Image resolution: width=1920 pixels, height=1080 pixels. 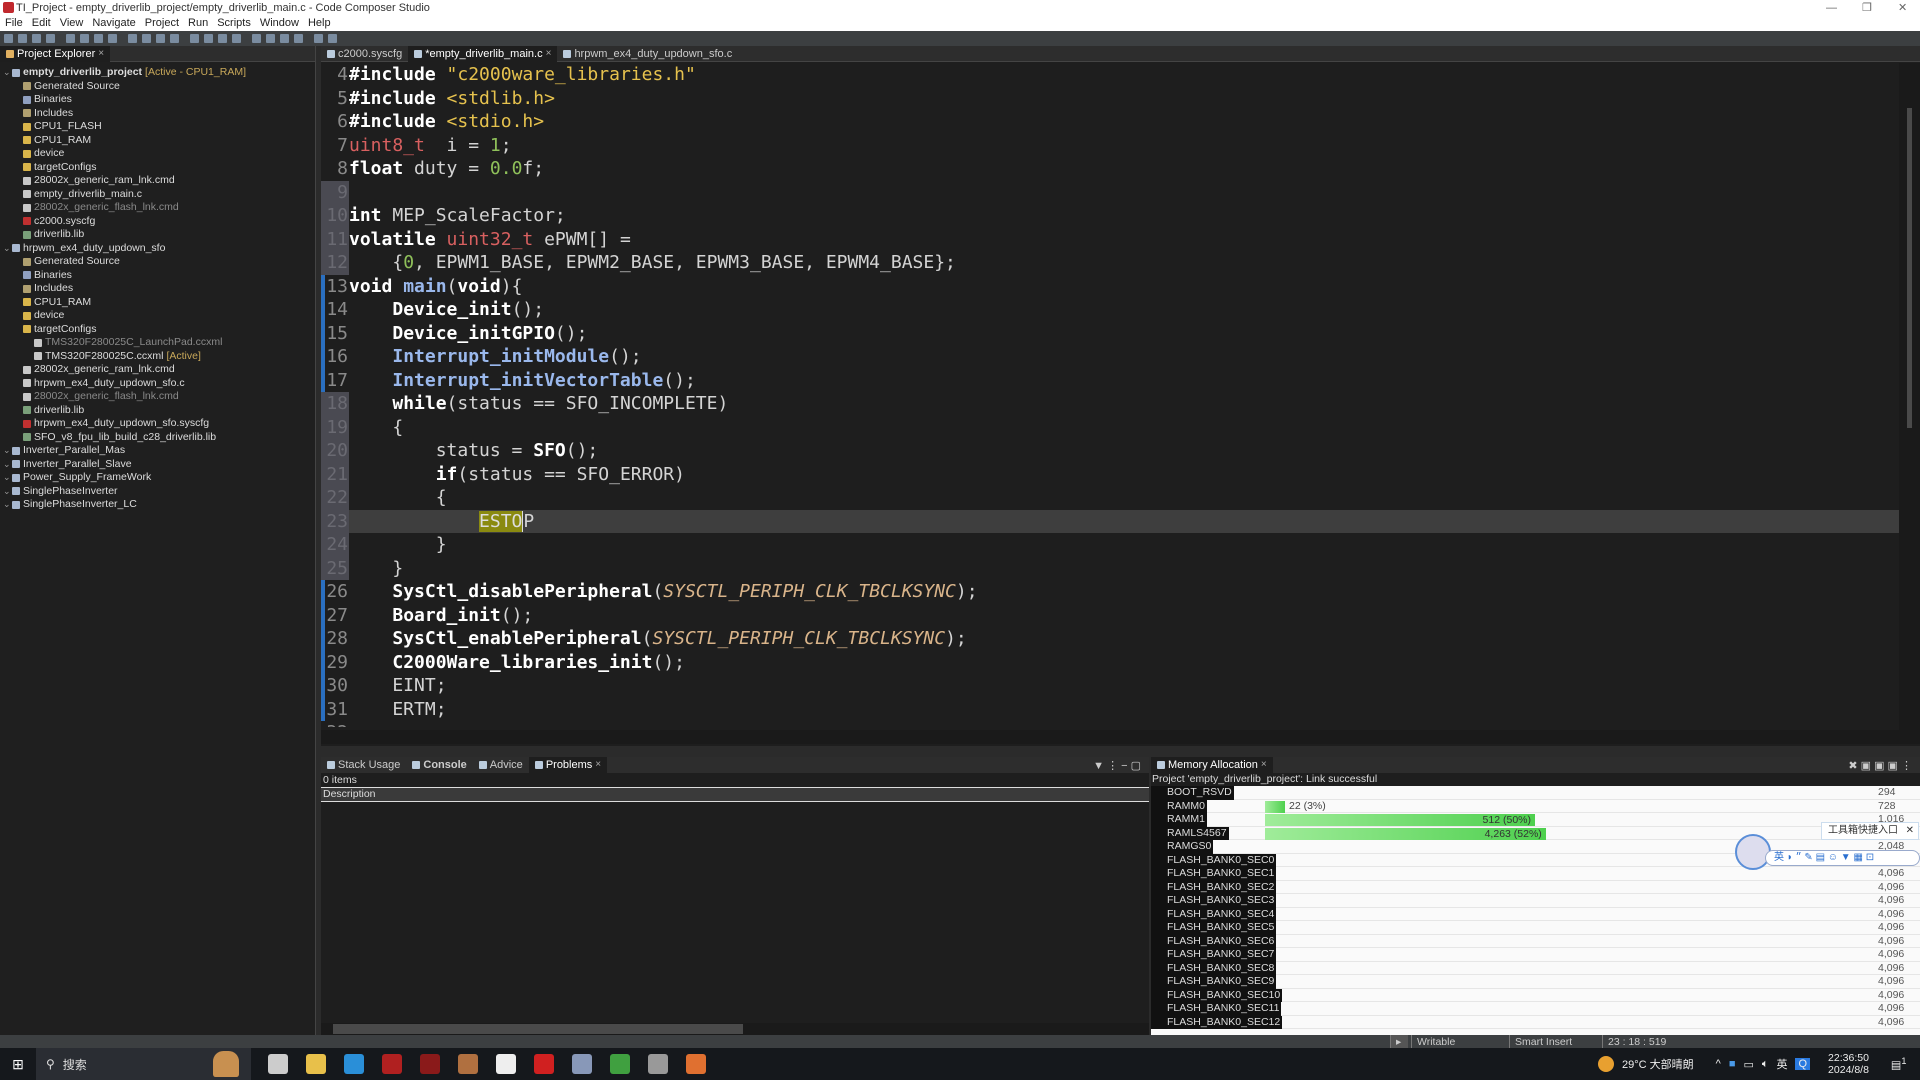 What do you see at coordinates (1110, 427) in the screenshot?
I see `code-line: 19 {` at bounding box center [1110, 427].